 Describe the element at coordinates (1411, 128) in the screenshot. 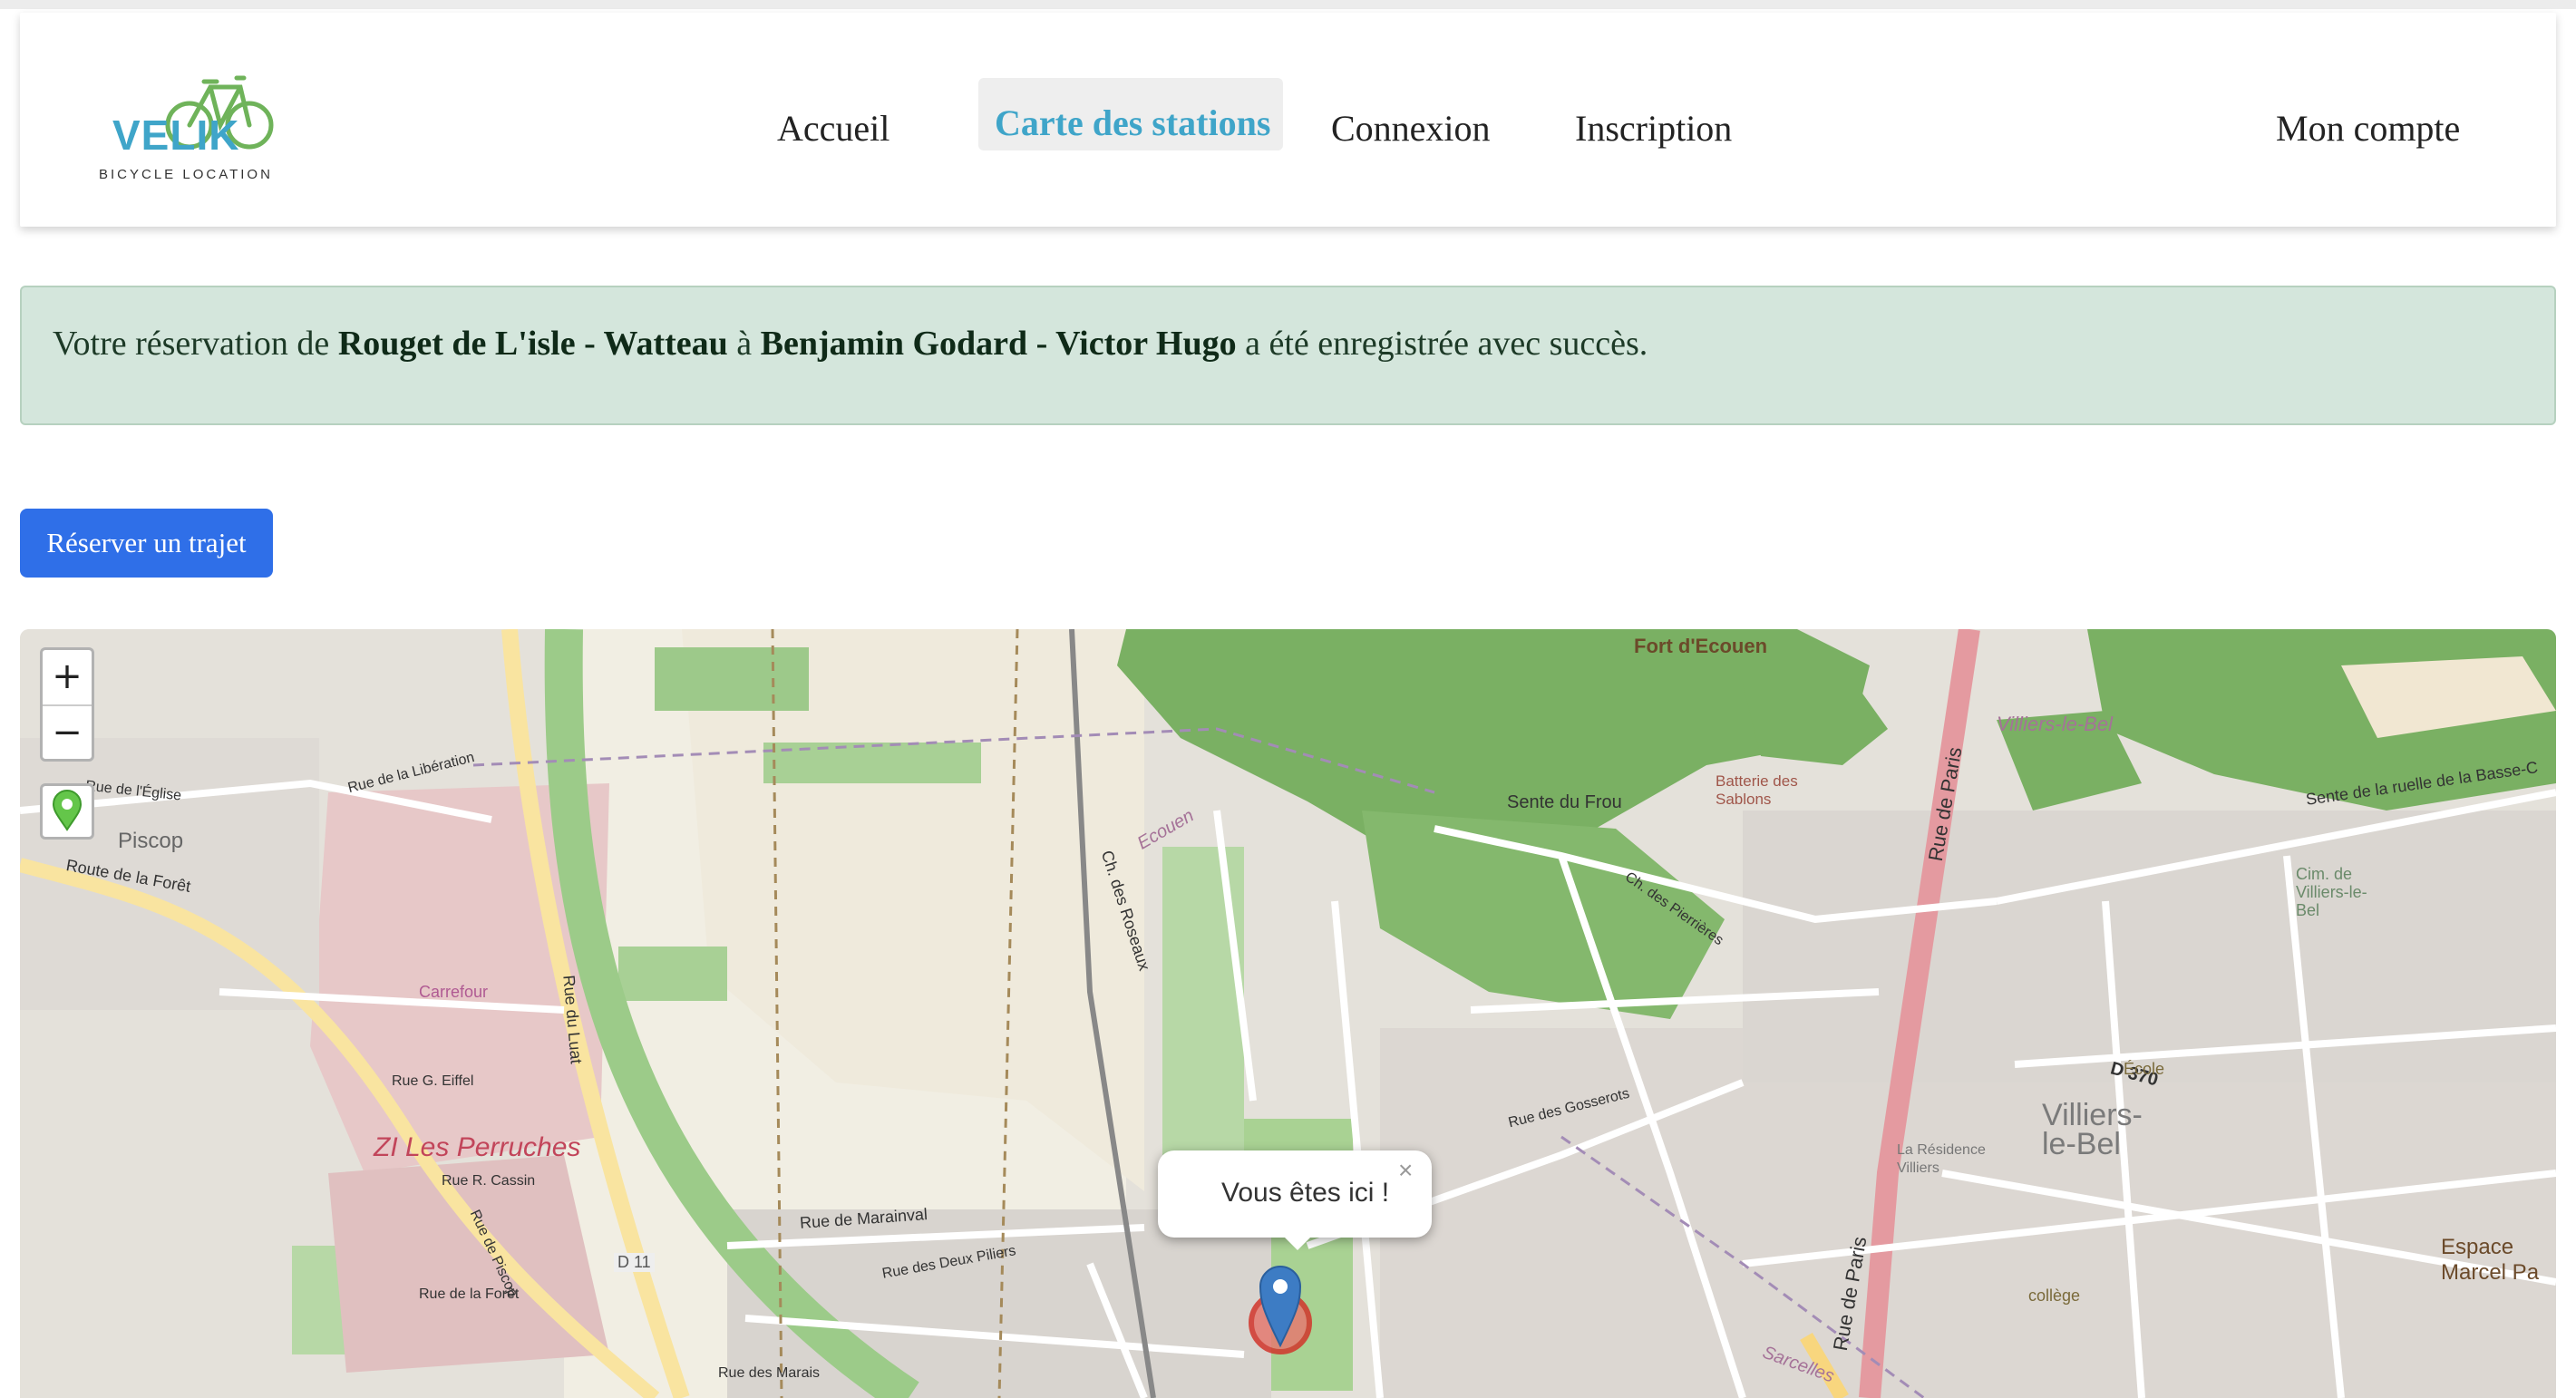

I see `nav-login: Connexion` at that location.